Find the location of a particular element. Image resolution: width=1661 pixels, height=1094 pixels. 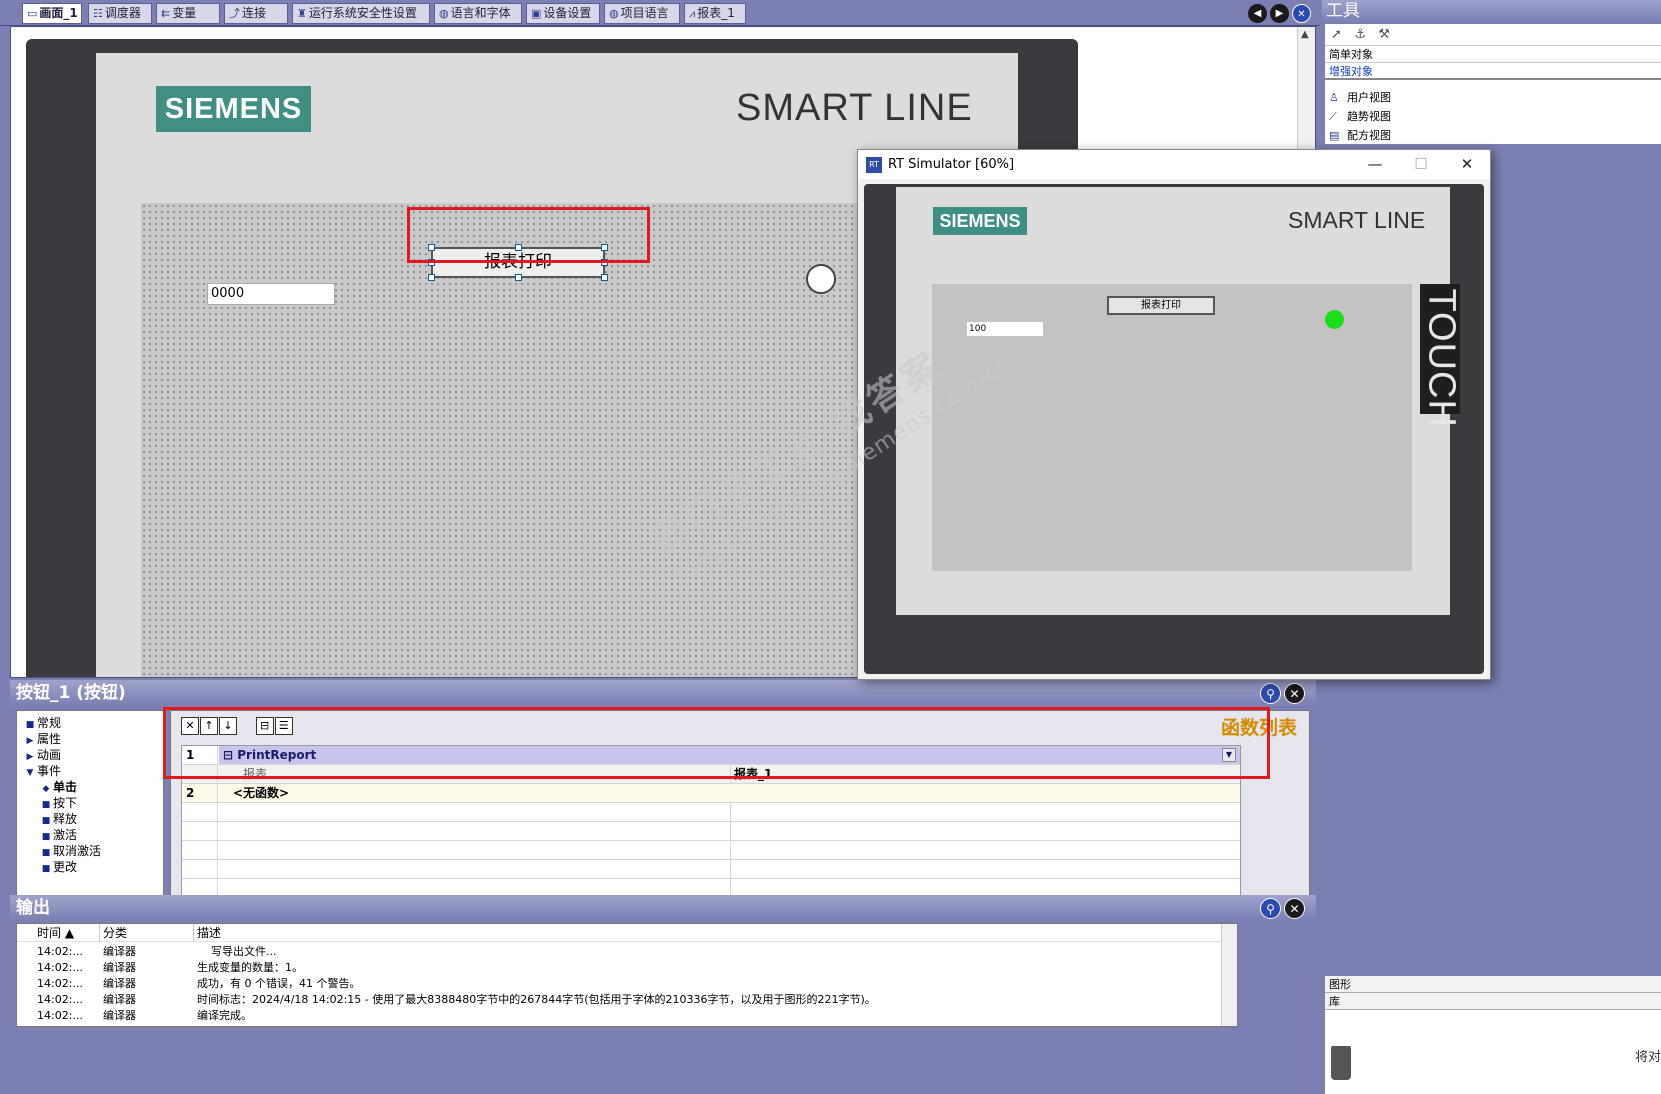

touch-label: TOUCH is located at coordinates (1441, 358).